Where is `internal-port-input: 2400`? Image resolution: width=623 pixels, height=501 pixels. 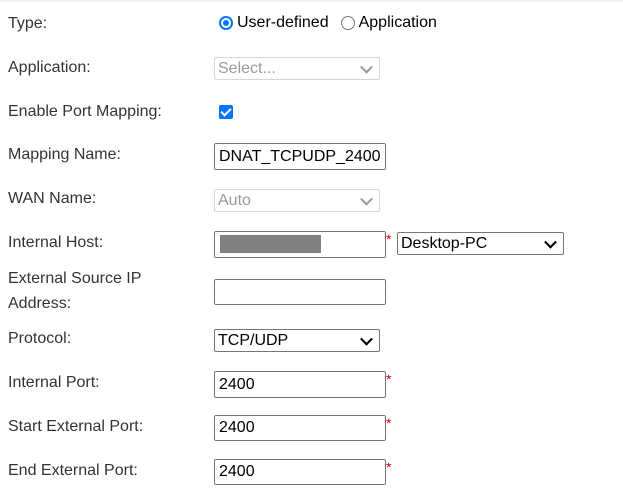
internal-port-input: 2400 is located at coordinates (300, 384).